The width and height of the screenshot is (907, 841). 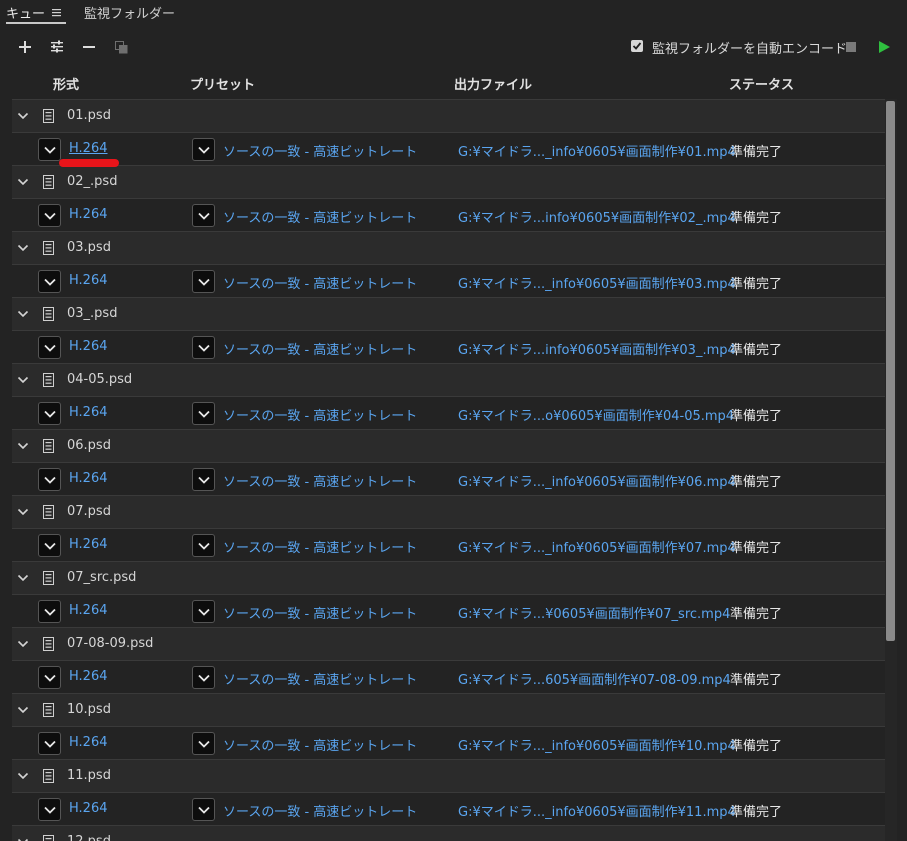 I want to click on output-file-link: G:¥マイドラ...info¥0605¥画面制作¥02_.mp4, so click(x=597, y=216).